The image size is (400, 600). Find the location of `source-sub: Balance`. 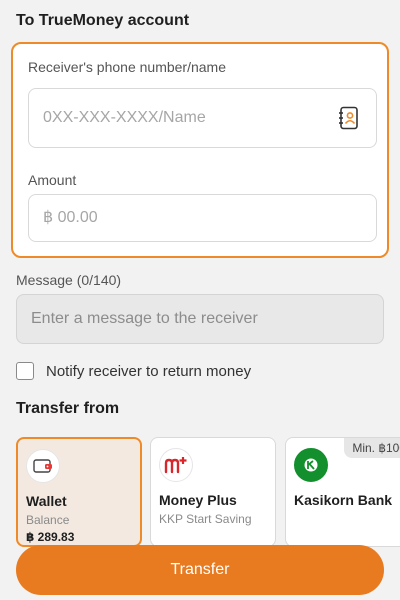

source-sub: Balance is located at coordinates (48, 520).